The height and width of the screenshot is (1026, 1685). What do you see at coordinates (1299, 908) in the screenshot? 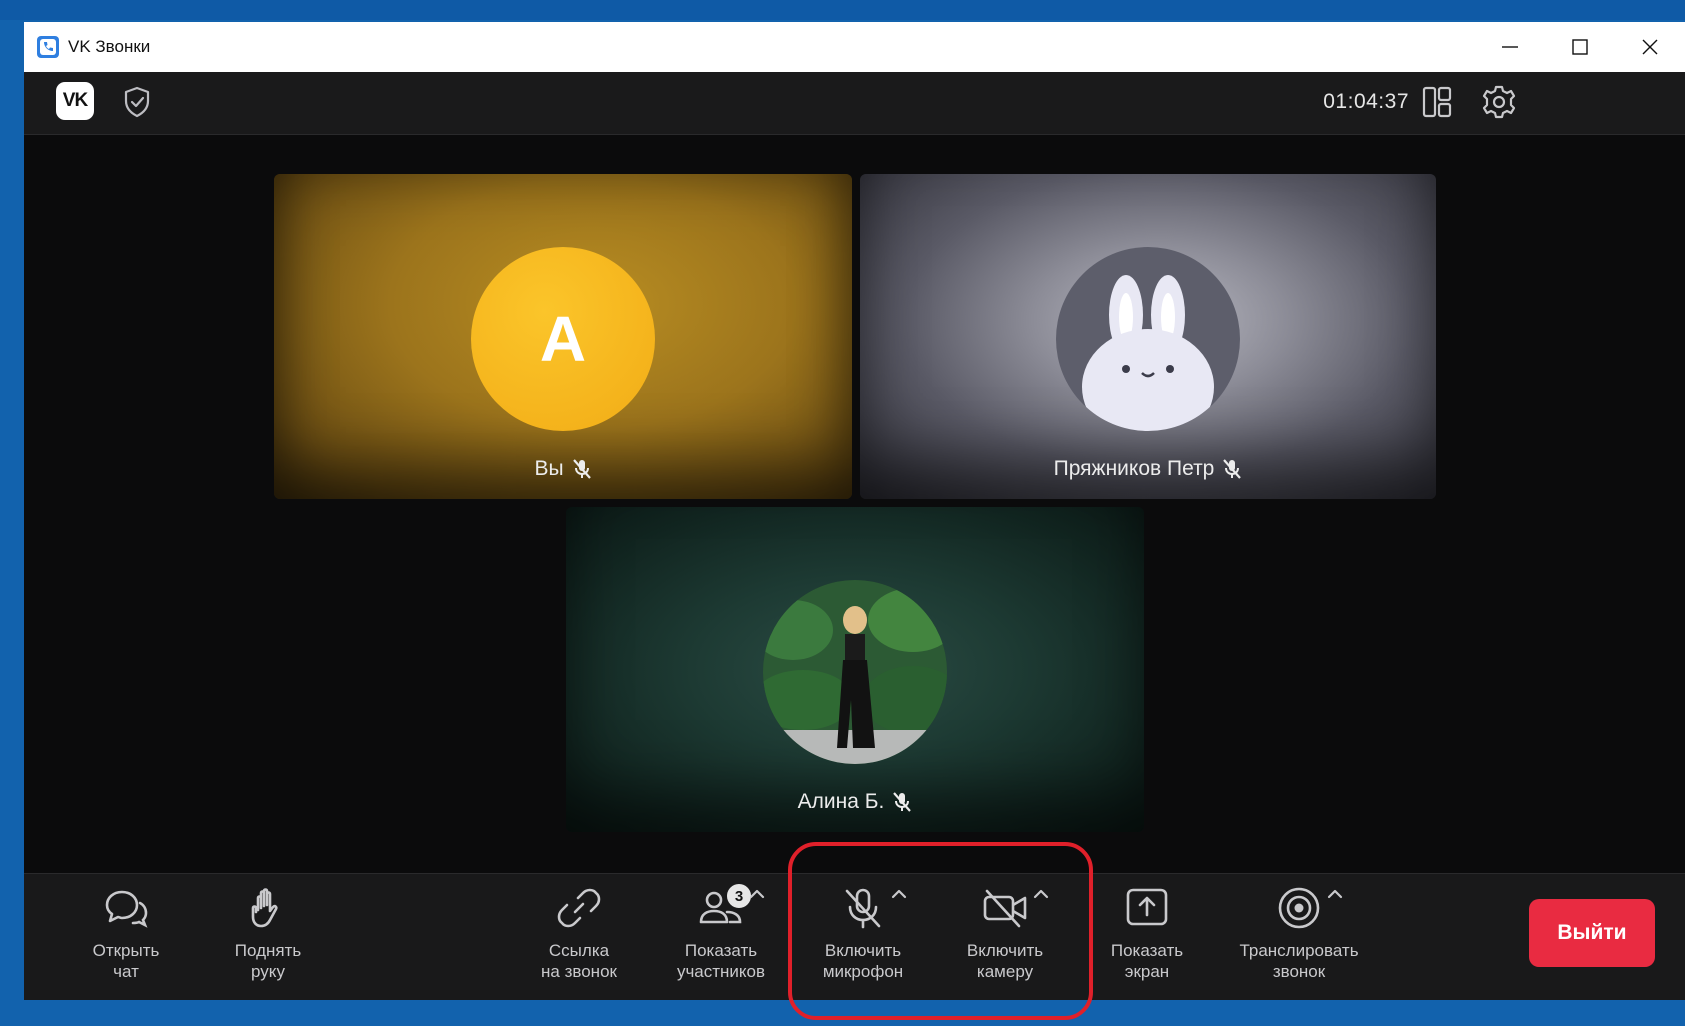
I see `broadcast-icon` at bounding box center [1299, 908].